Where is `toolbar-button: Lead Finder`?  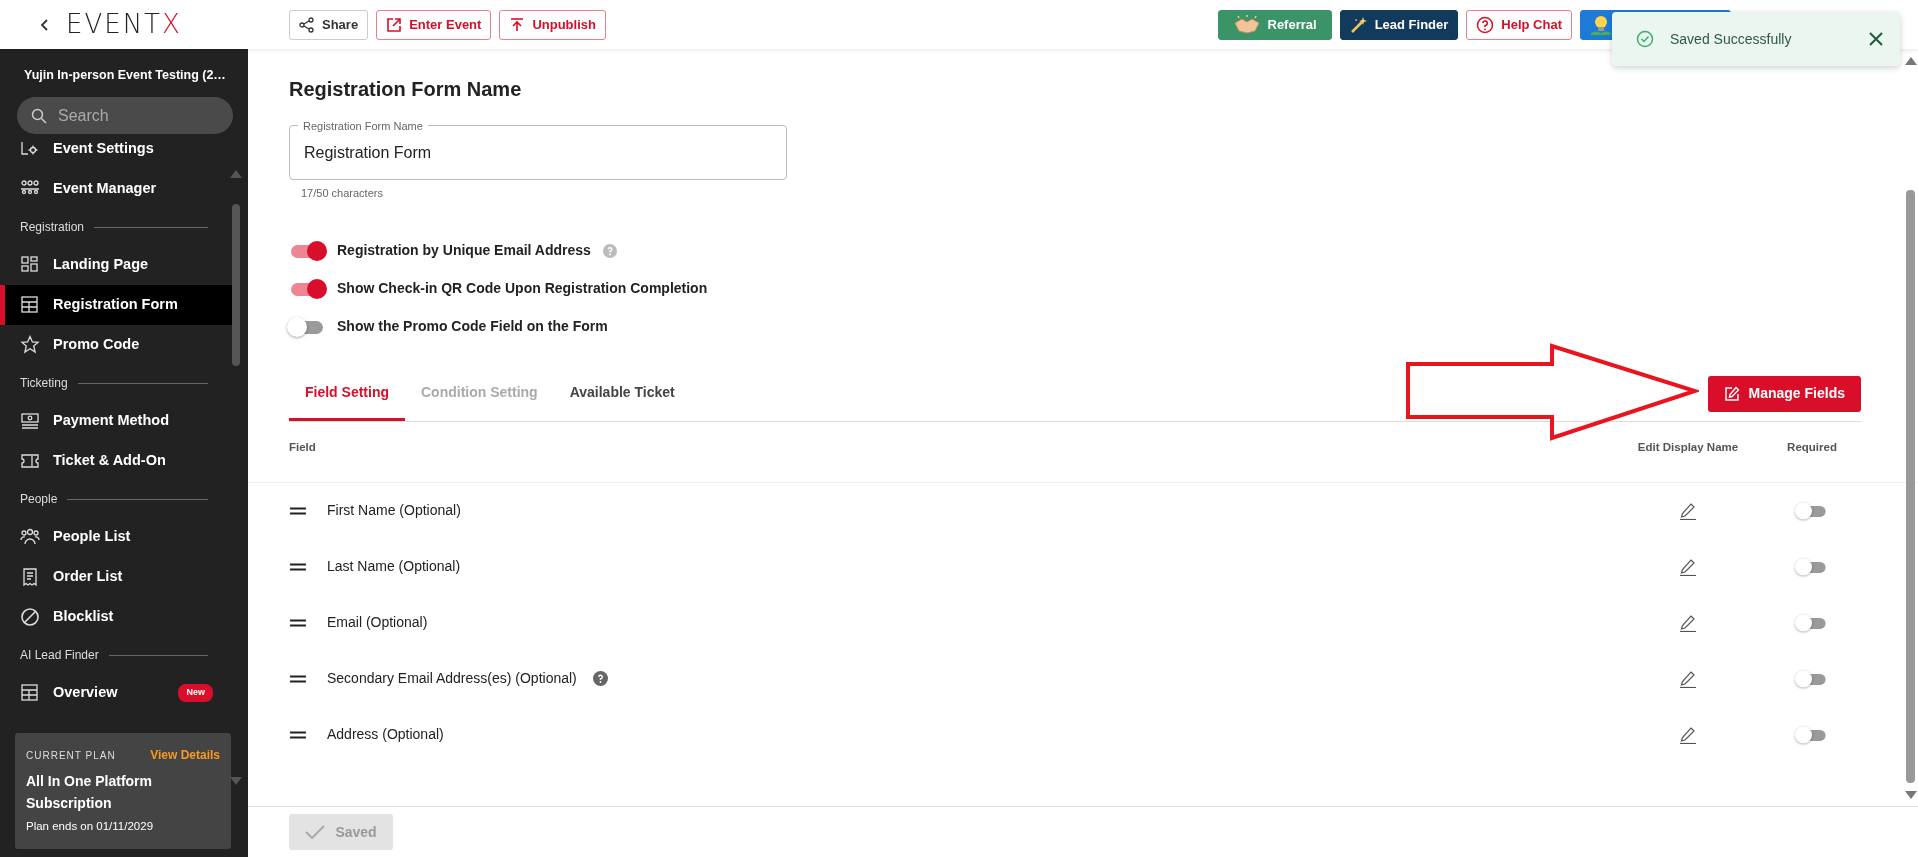
toolbar-button: Lead Finder is located at coordinates (1399, 24).